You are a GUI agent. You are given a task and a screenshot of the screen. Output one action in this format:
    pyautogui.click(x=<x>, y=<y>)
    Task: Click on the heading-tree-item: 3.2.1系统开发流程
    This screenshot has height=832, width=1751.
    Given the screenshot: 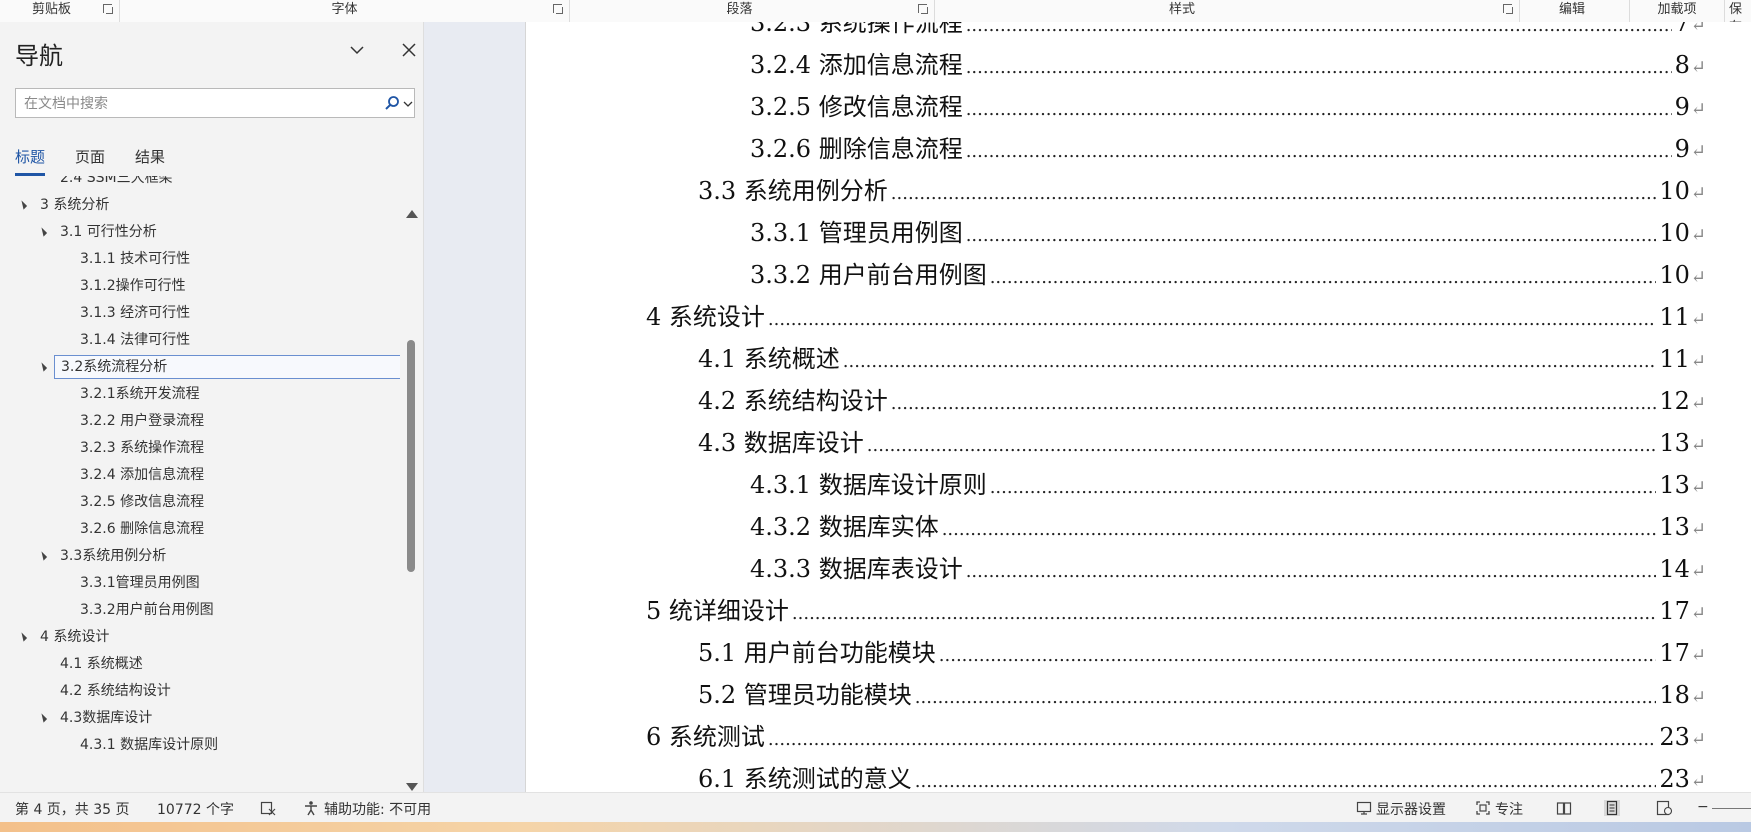 What is the action you would take?
    pyautogui.click(x=140, y=394)
    